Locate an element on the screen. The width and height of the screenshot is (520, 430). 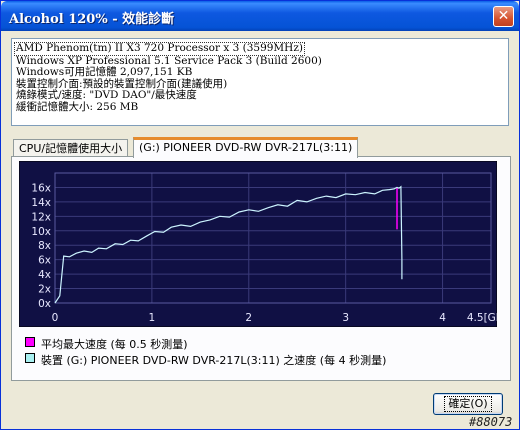
info-line-memory: Windows可用記憶體 2,097,151 KB is located at coordinates (104, 72).